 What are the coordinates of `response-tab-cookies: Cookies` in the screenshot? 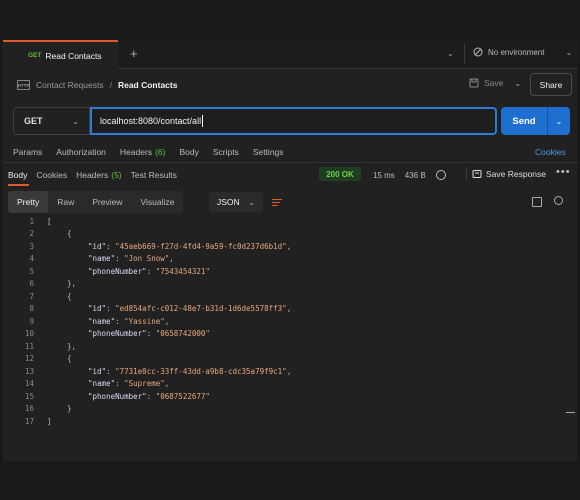 It's located at (51, 175).